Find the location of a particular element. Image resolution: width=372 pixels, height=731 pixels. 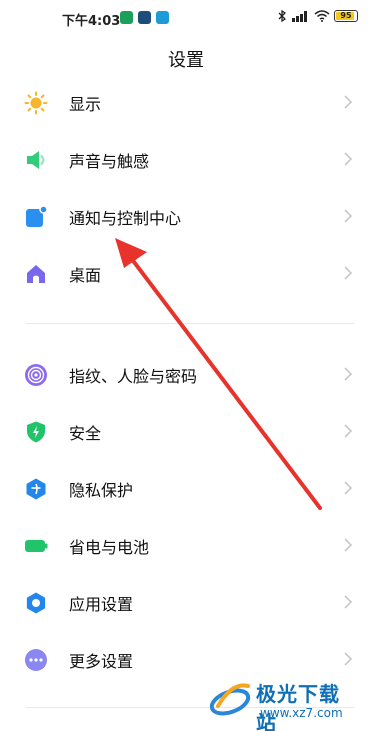

gear-icon is located at coordinates (36, 603).